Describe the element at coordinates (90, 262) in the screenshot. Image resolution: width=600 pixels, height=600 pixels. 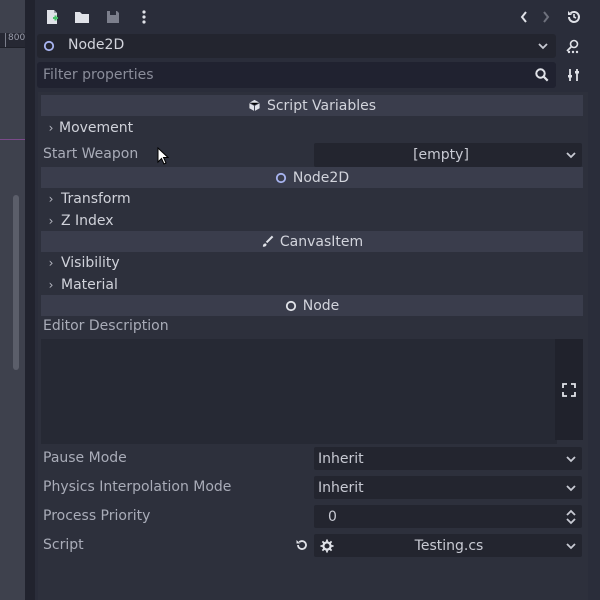
I see `group-label: Visibility` at that location.